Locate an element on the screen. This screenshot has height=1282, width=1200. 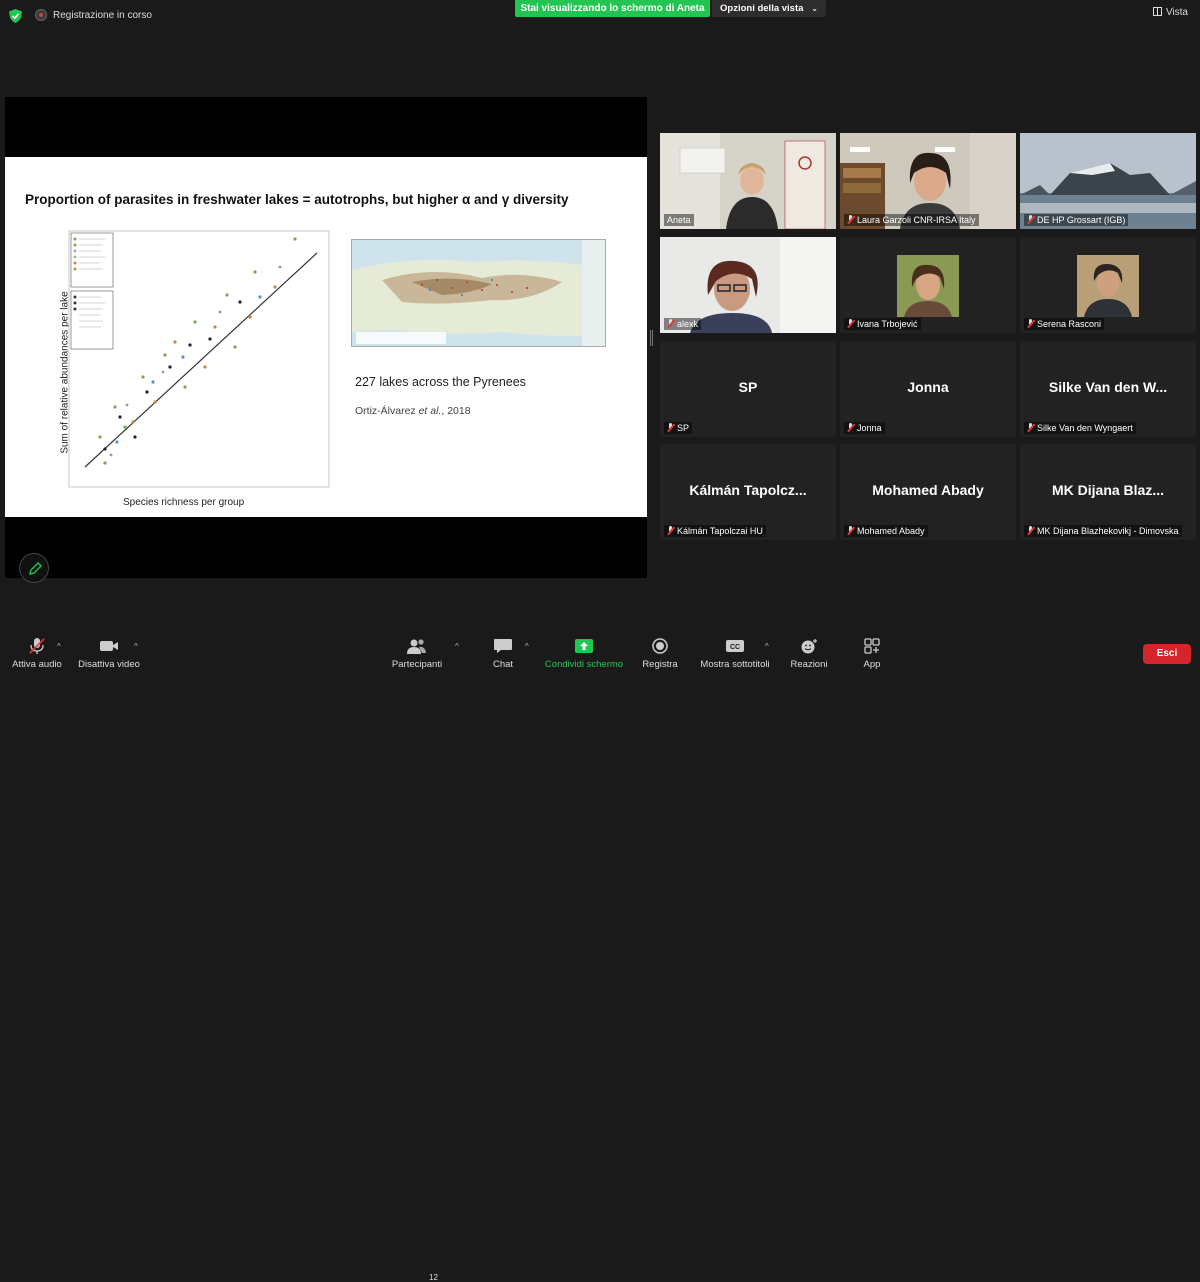
captions-options-caret-icon: ^ is located at coordinates (767, 646).